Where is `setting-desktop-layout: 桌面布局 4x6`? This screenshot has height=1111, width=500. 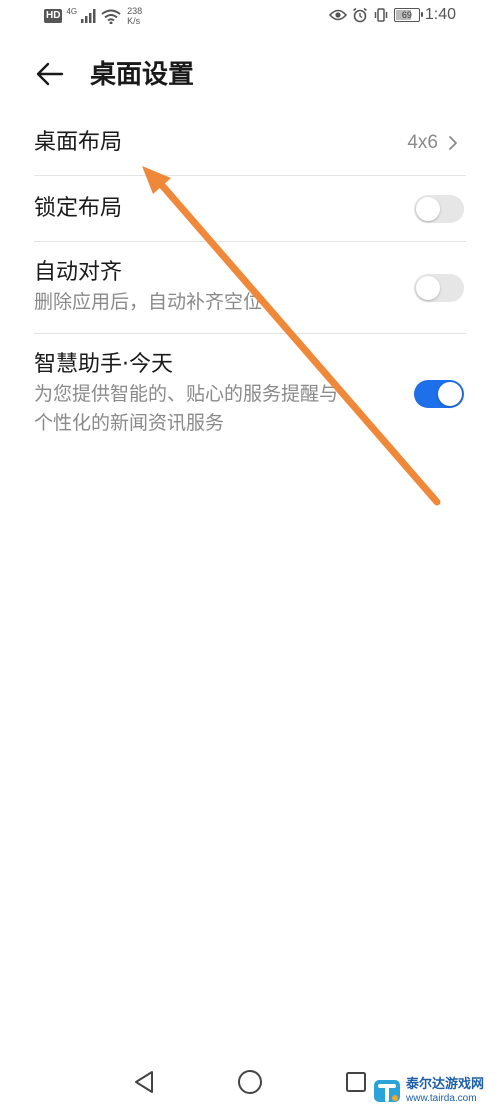
setting-desktop-layout: 桌面布局 4x6 is located at coordinates (250, 143).